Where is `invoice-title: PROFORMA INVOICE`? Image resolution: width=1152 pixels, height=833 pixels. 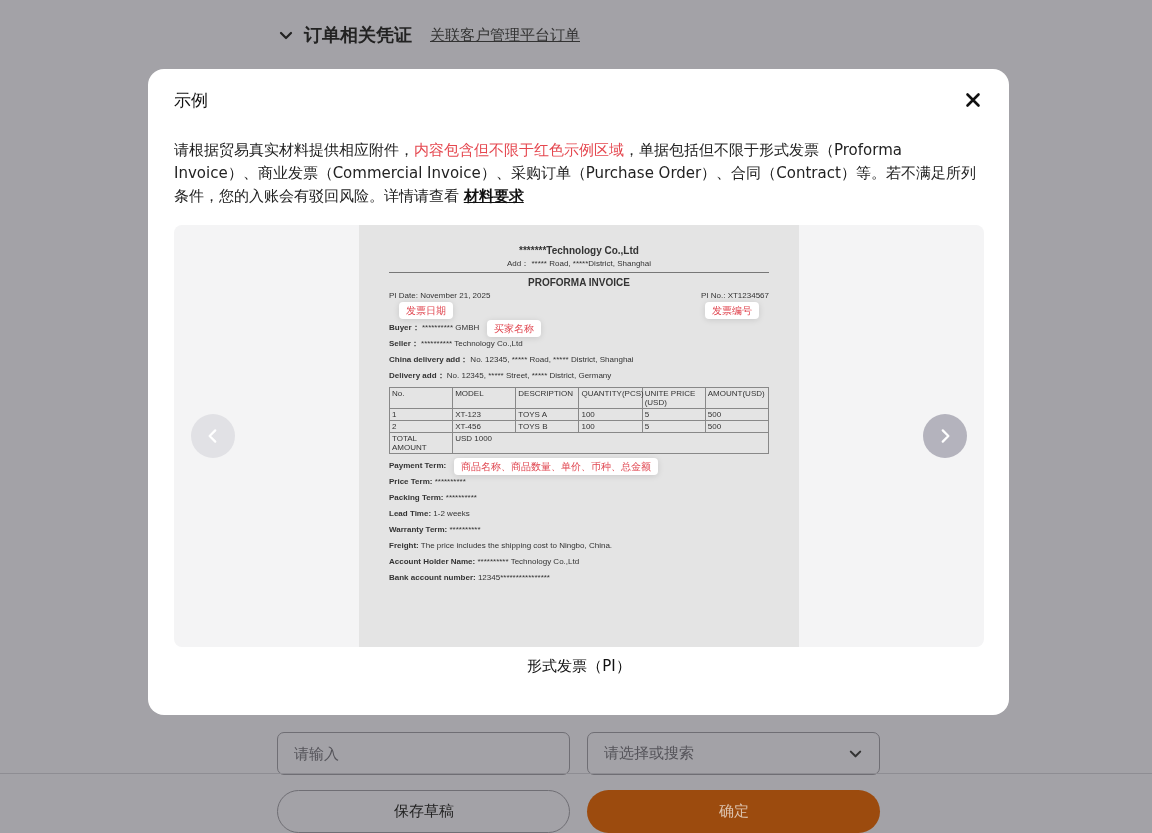 invoice-title: PROFORMA INVOICE is located at coordinates (579, 282).